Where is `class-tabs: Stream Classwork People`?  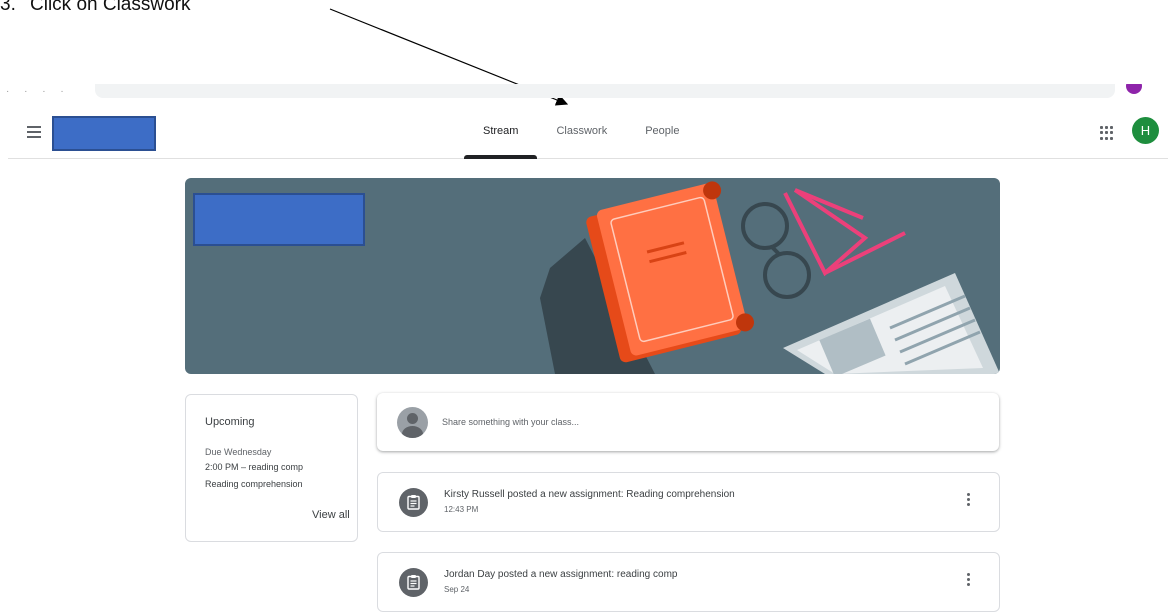 class-tabs: Stream Classwork People is located at coordinates (581, 131).